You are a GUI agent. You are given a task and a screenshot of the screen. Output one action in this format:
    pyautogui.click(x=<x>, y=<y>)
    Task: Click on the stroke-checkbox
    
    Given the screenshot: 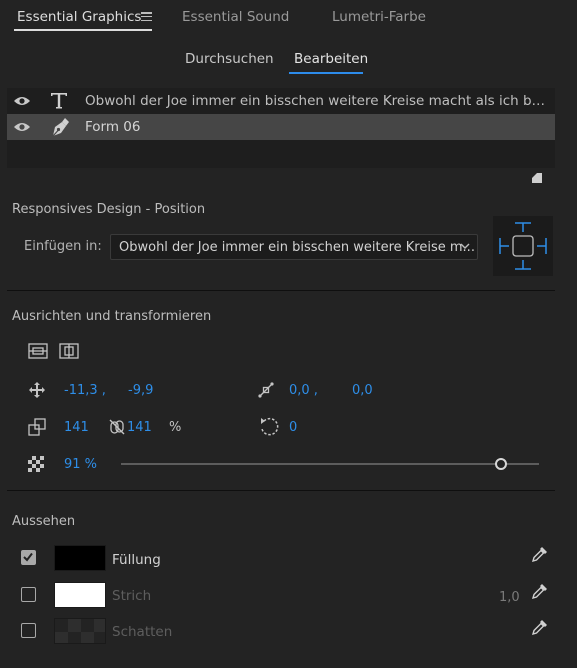 What is the action you would take?
    pyautogui.click(x=28, y=594)
    